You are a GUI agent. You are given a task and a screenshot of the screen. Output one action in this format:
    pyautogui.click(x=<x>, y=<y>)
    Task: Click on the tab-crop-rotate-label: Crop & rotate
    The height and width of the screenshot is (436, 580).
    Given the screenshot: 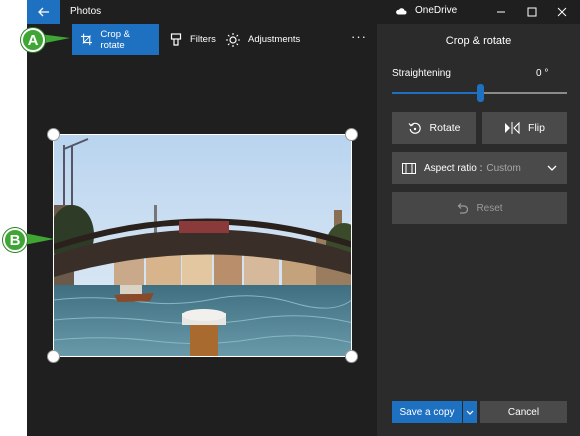 What is the action you would take?
    pyautogui.click(x=115, y=39)
    